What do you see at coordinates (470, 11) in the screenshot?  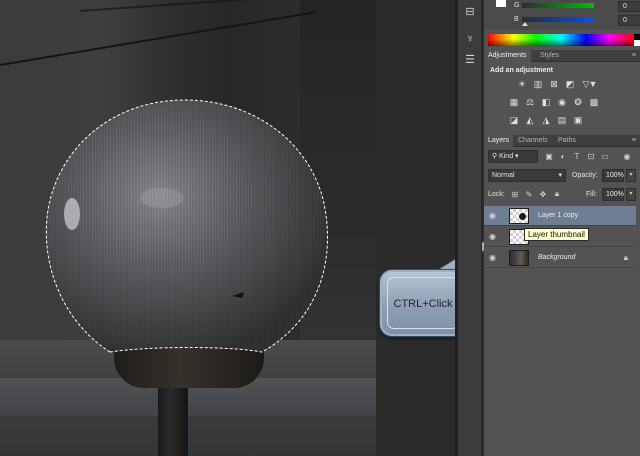 I see `history-panel-icon: ⊟` at bounding box center [470, 11].